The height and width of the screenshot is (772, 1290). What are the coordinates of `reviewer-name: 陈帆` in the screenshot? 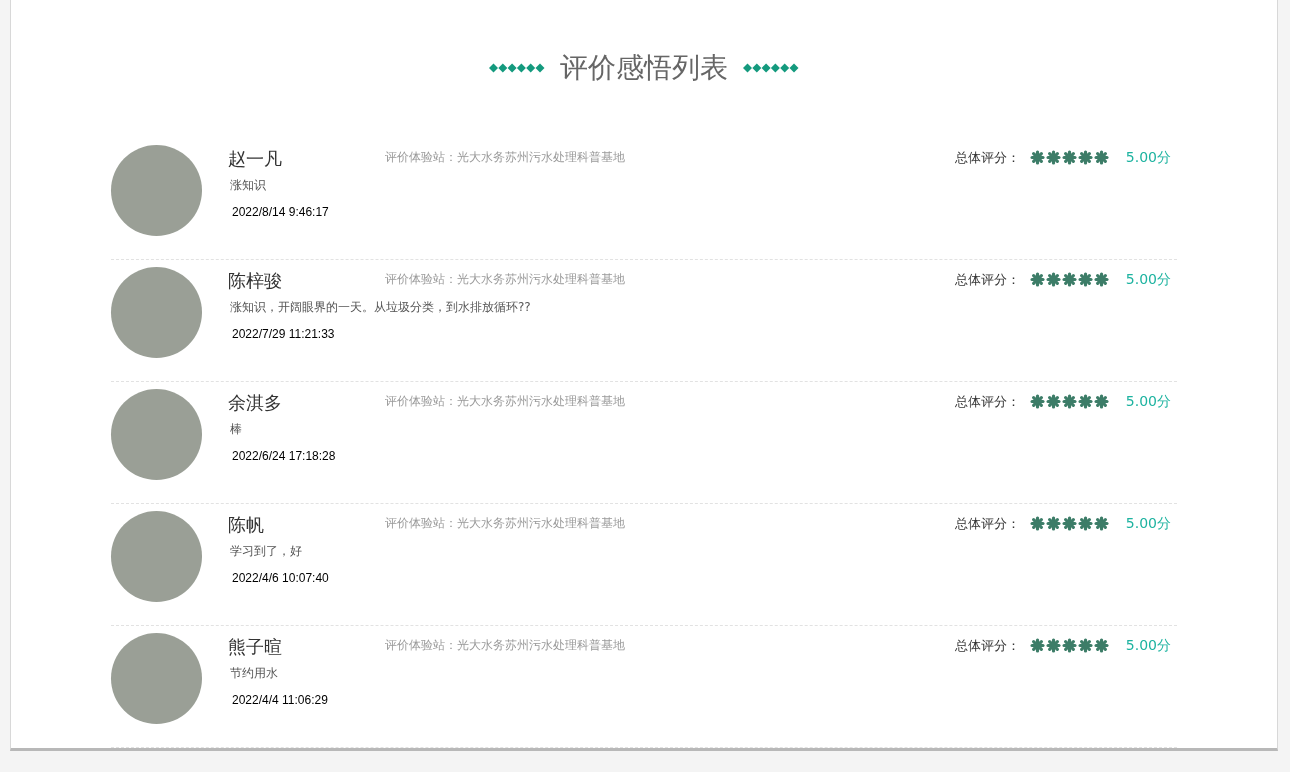 It's located at (246, 525).